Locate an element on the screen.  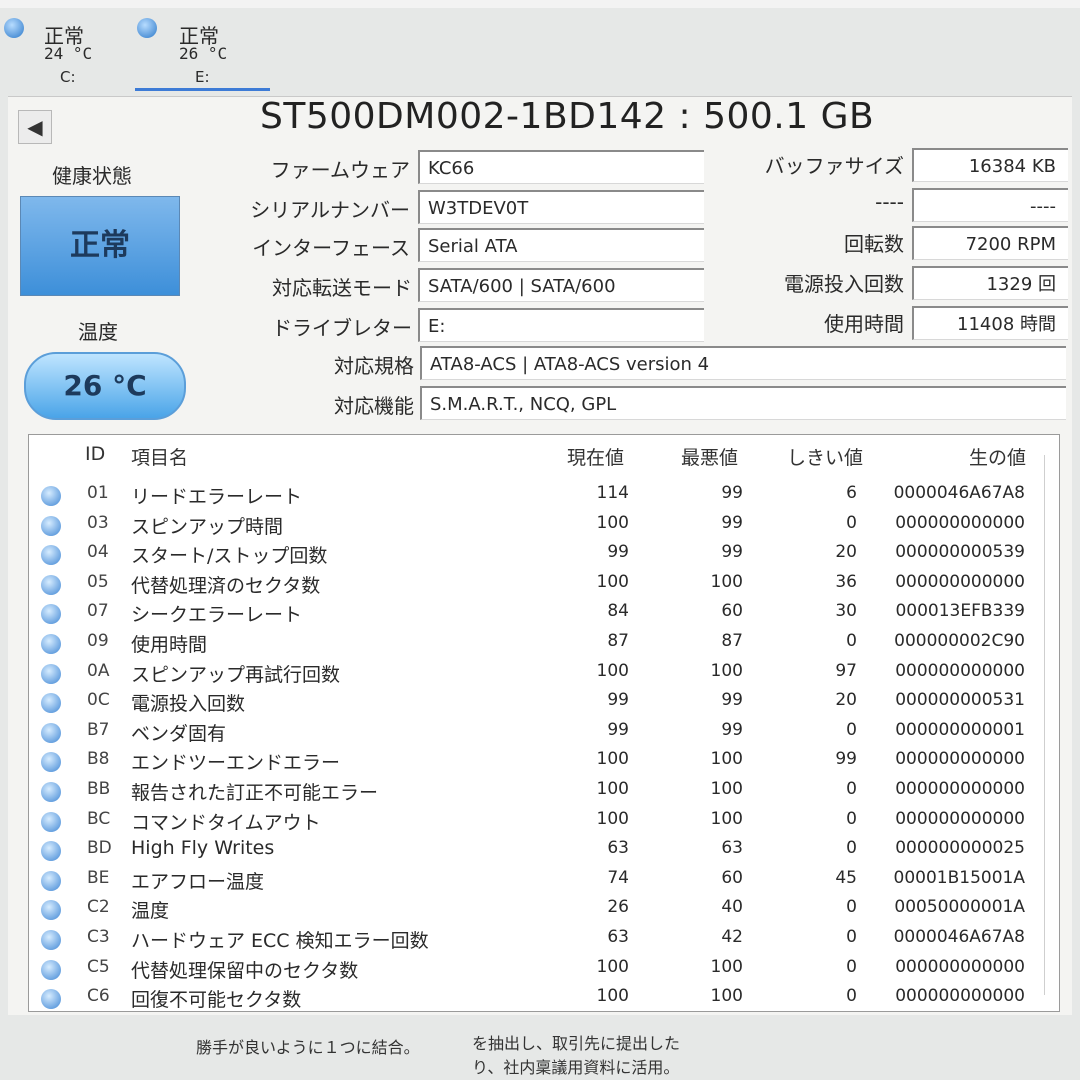
table-row: C6 回復不可能セクタ数 100 100 0 000000000000 is located at coordinates (534, 998).